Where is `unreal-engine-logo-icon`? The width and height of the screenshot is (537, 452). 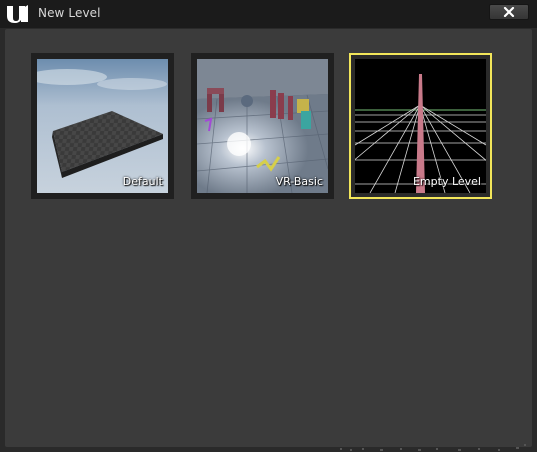 unreal-engine-logo-icon is located at coordinates (17, 14).